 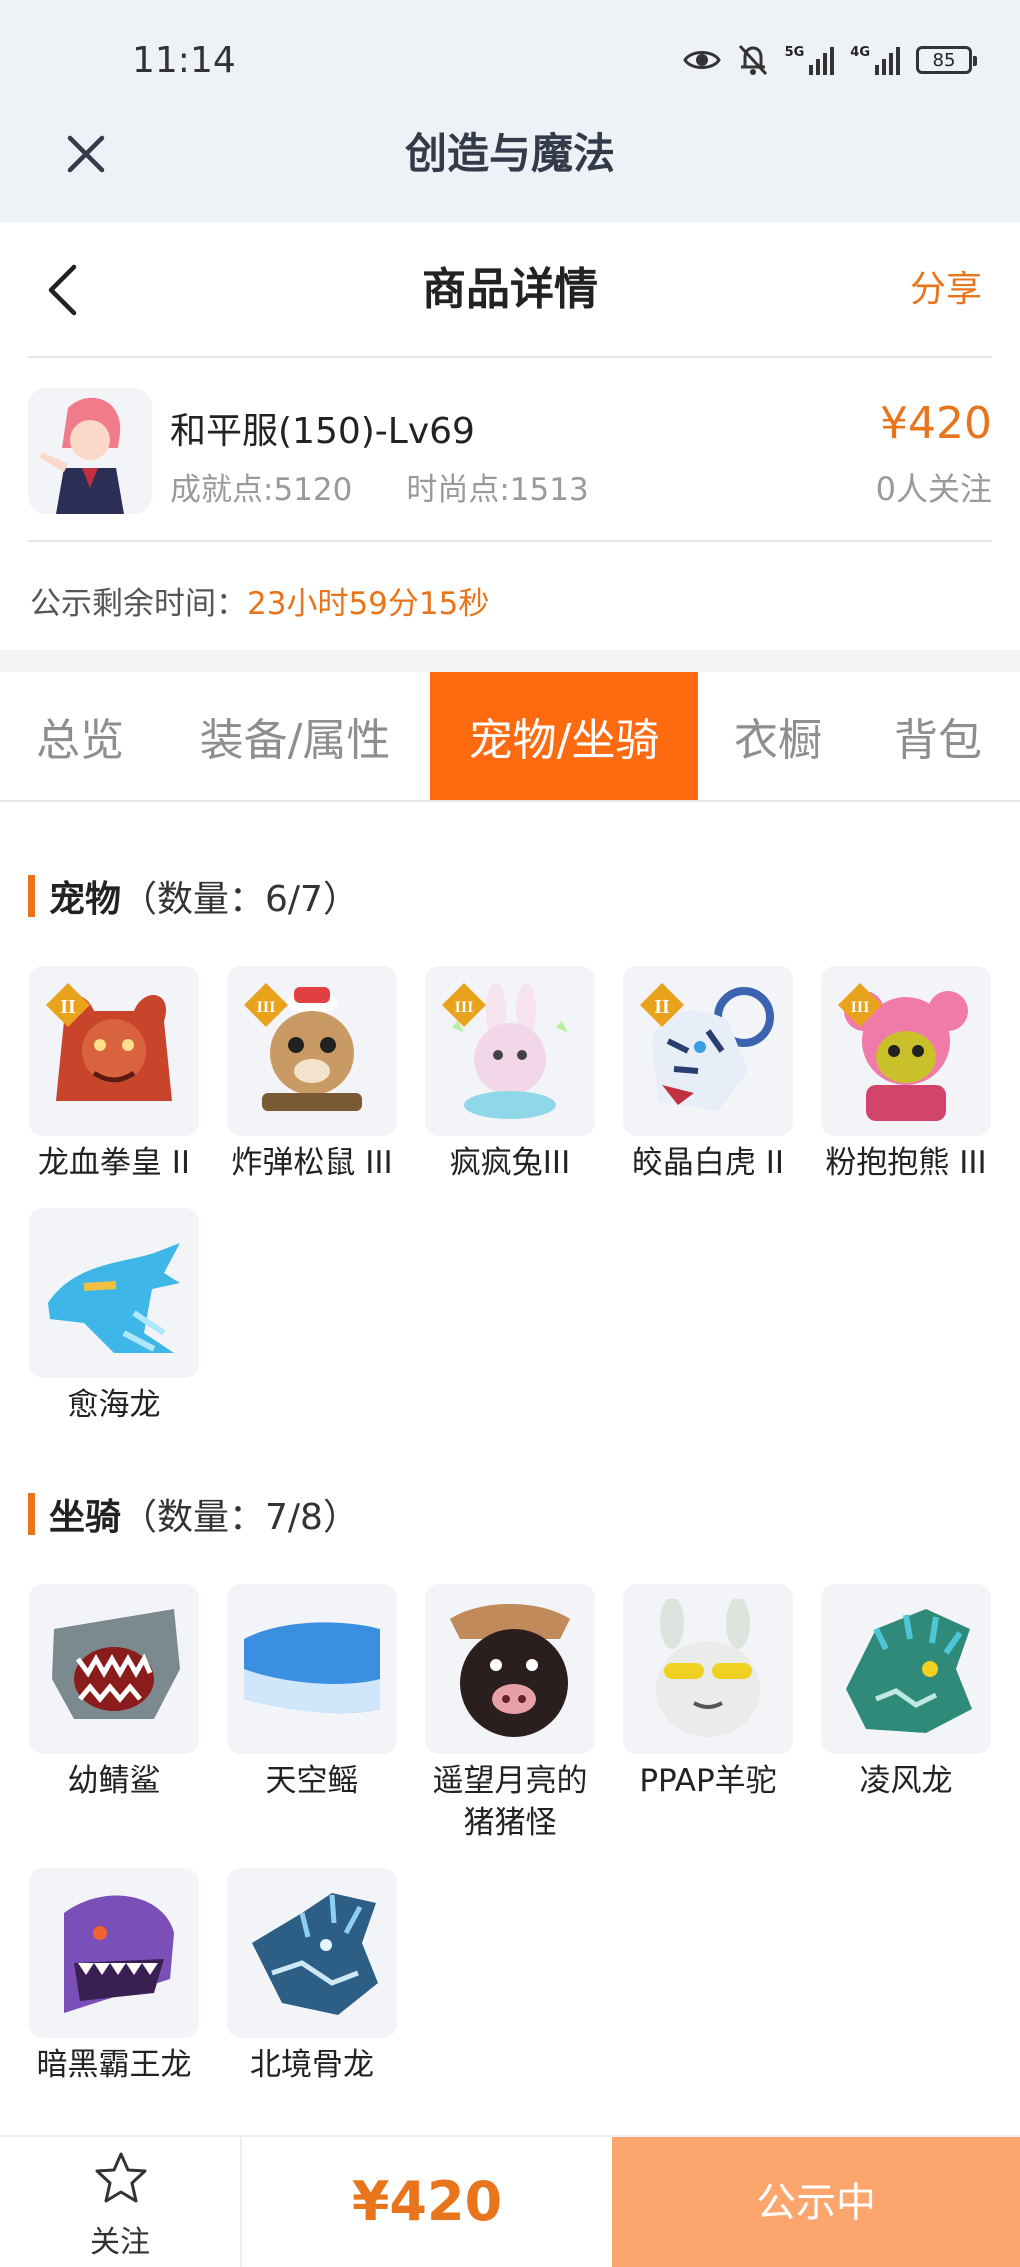 What do you see at coordinates (312, 1163) in the screenshot?
I see `pet-name: 炸弹松鼠 III` at bounding box center [312, 1163].